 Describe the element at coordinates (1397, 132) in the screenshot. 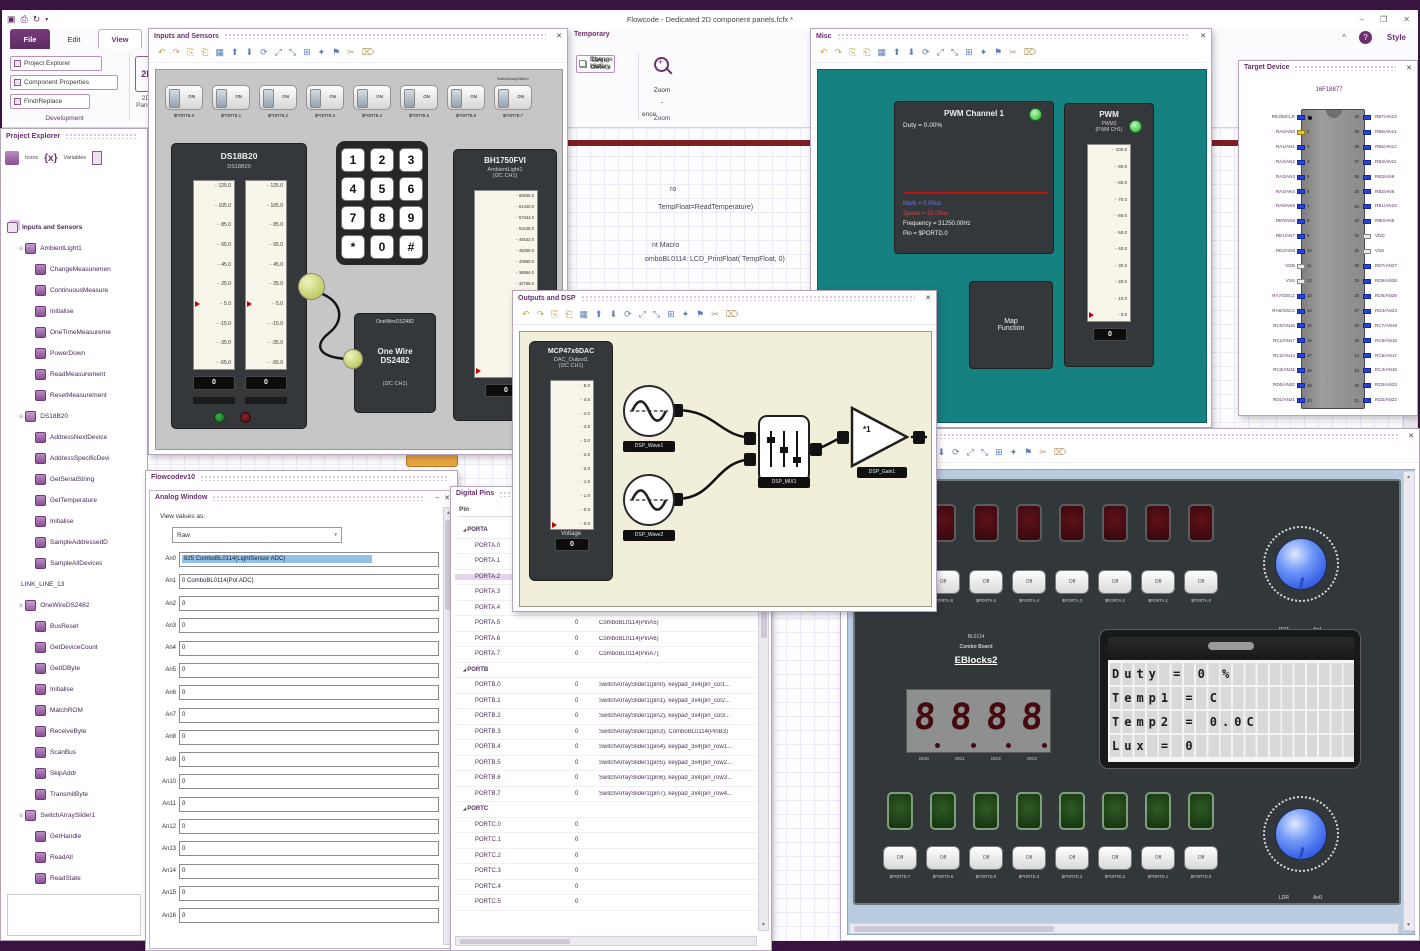

I see `pin-label: RB6/AN14` at that location.